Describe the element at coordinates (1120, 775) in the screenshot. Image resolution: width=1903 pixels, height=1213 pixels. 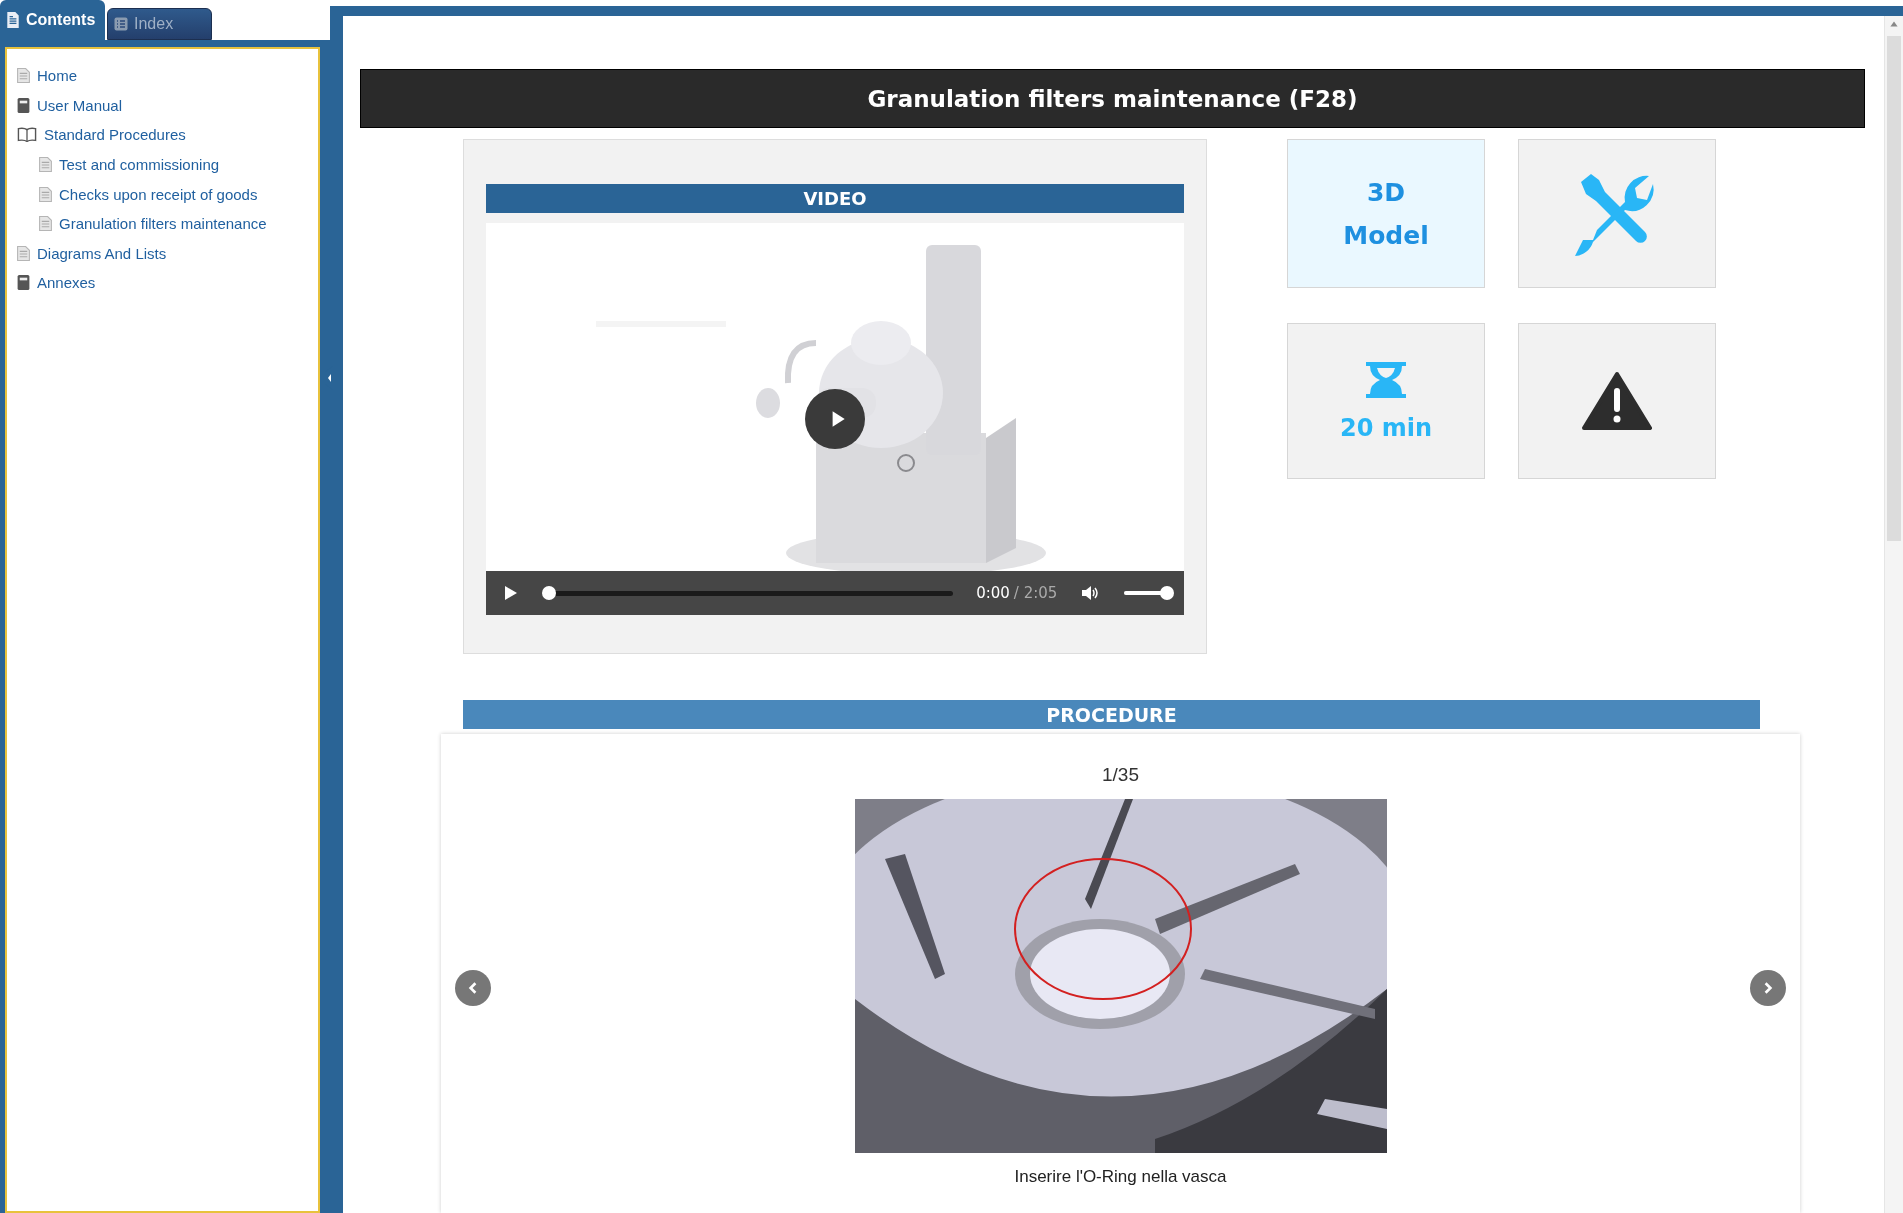
I see `slide-counter: 1/35` at that location.